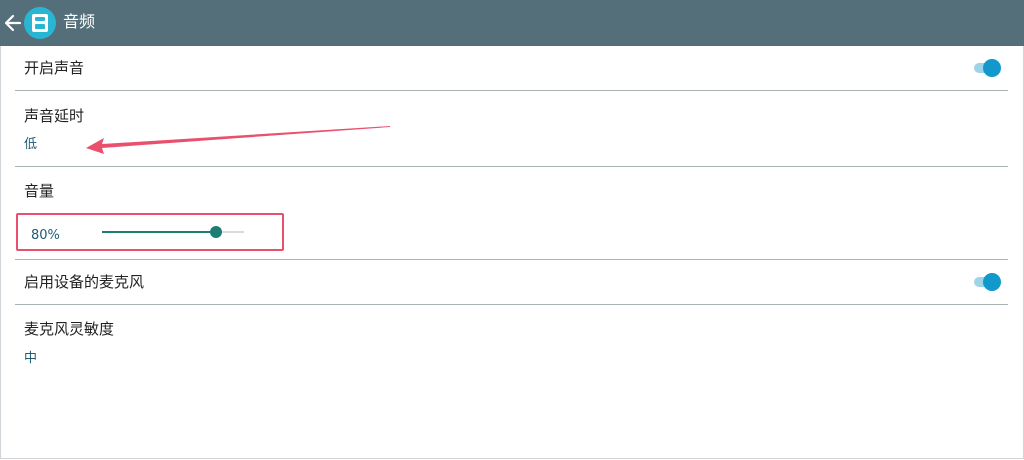  I want to click on app-logo-icon, so click(40, 23).